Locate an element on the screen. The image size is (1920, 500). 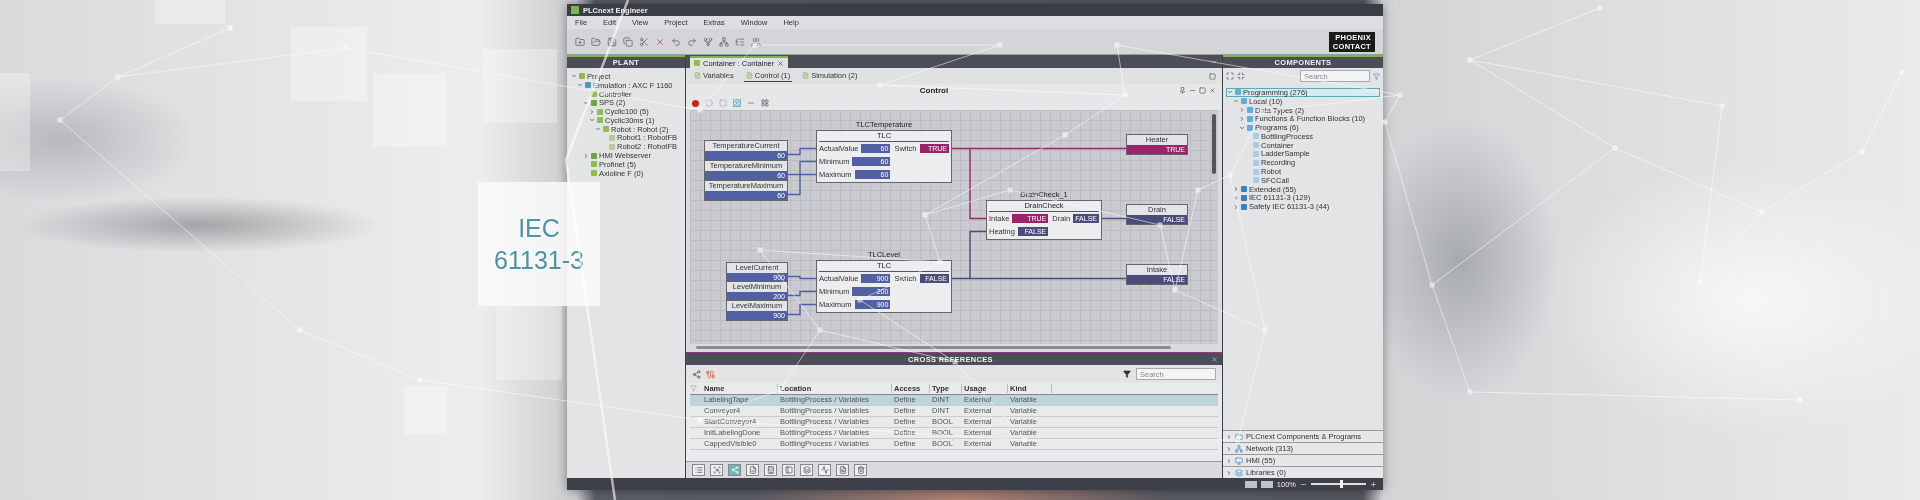
record-icon is located at coordinates (695, 103).